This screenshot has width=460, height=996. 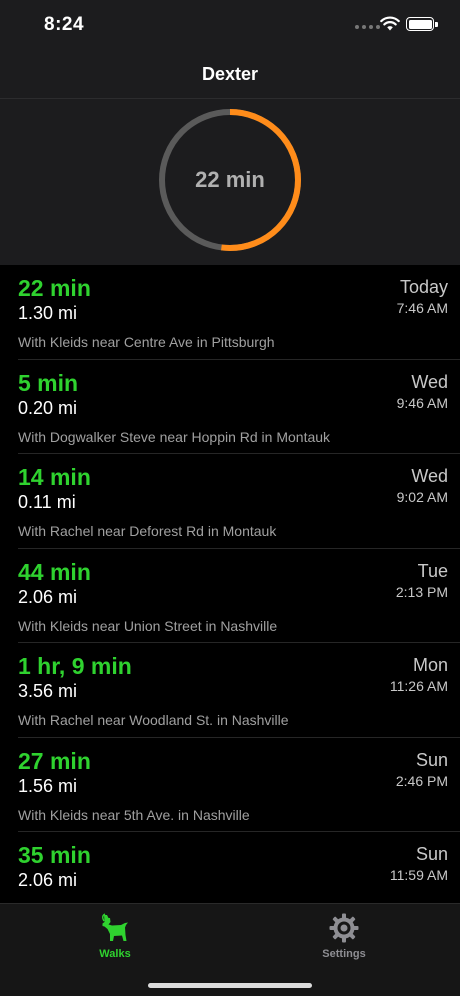 What do you see at coordinates (430, 665) in the screenshot?
I see `walk-day: Mon` at bounding box center [430, 665].